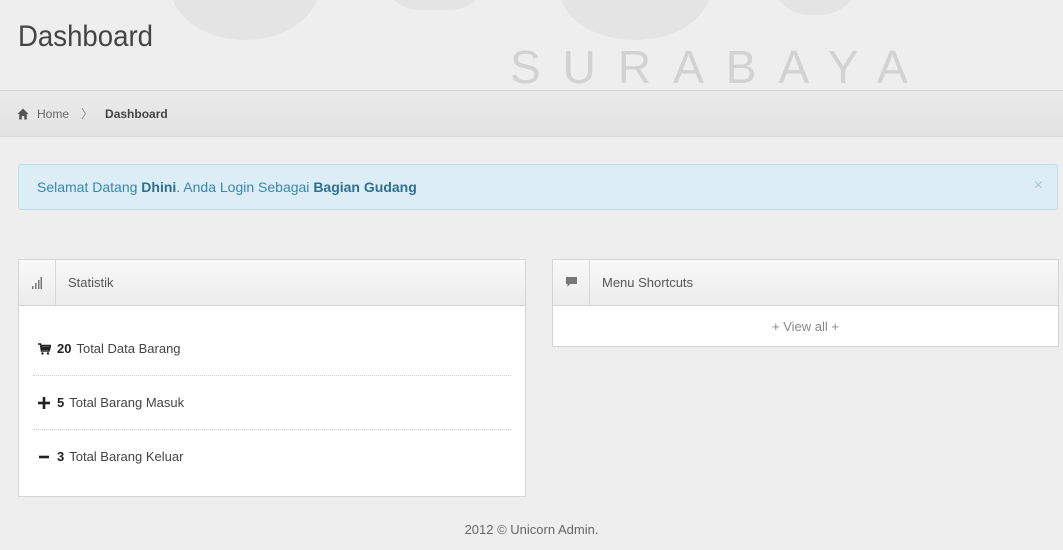  I want to click on home-icon, so click(23, 114).